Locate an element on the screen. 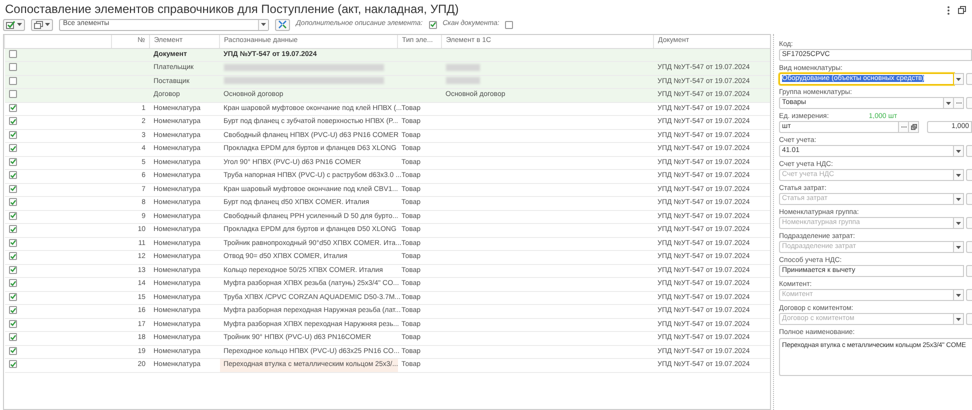 Image resolution: width=972 pixels, height=410 pixels. check-all-button is located at coordinates (14, 24).